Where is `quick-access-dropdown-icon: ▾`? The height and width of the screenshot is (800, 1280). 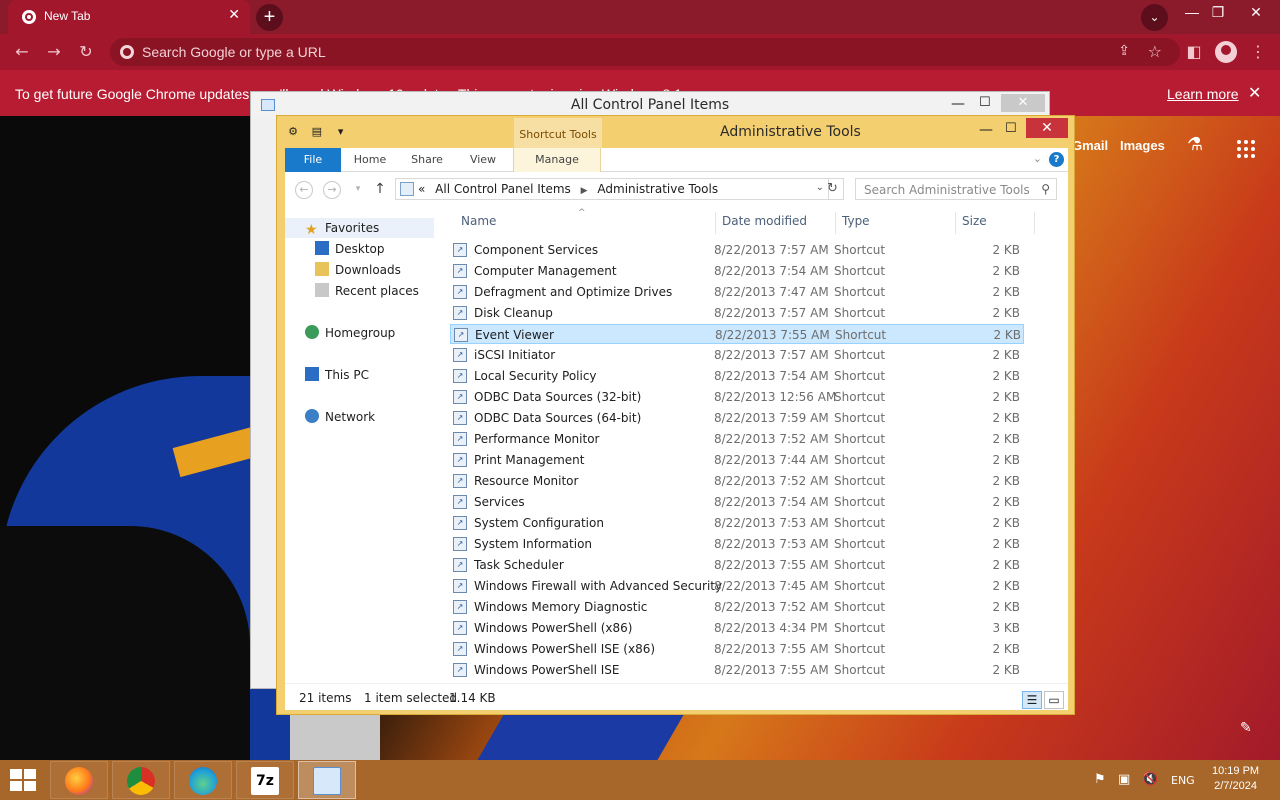 quick-access-dropdown-icon: ▾ is located at coordinates (341, 132).